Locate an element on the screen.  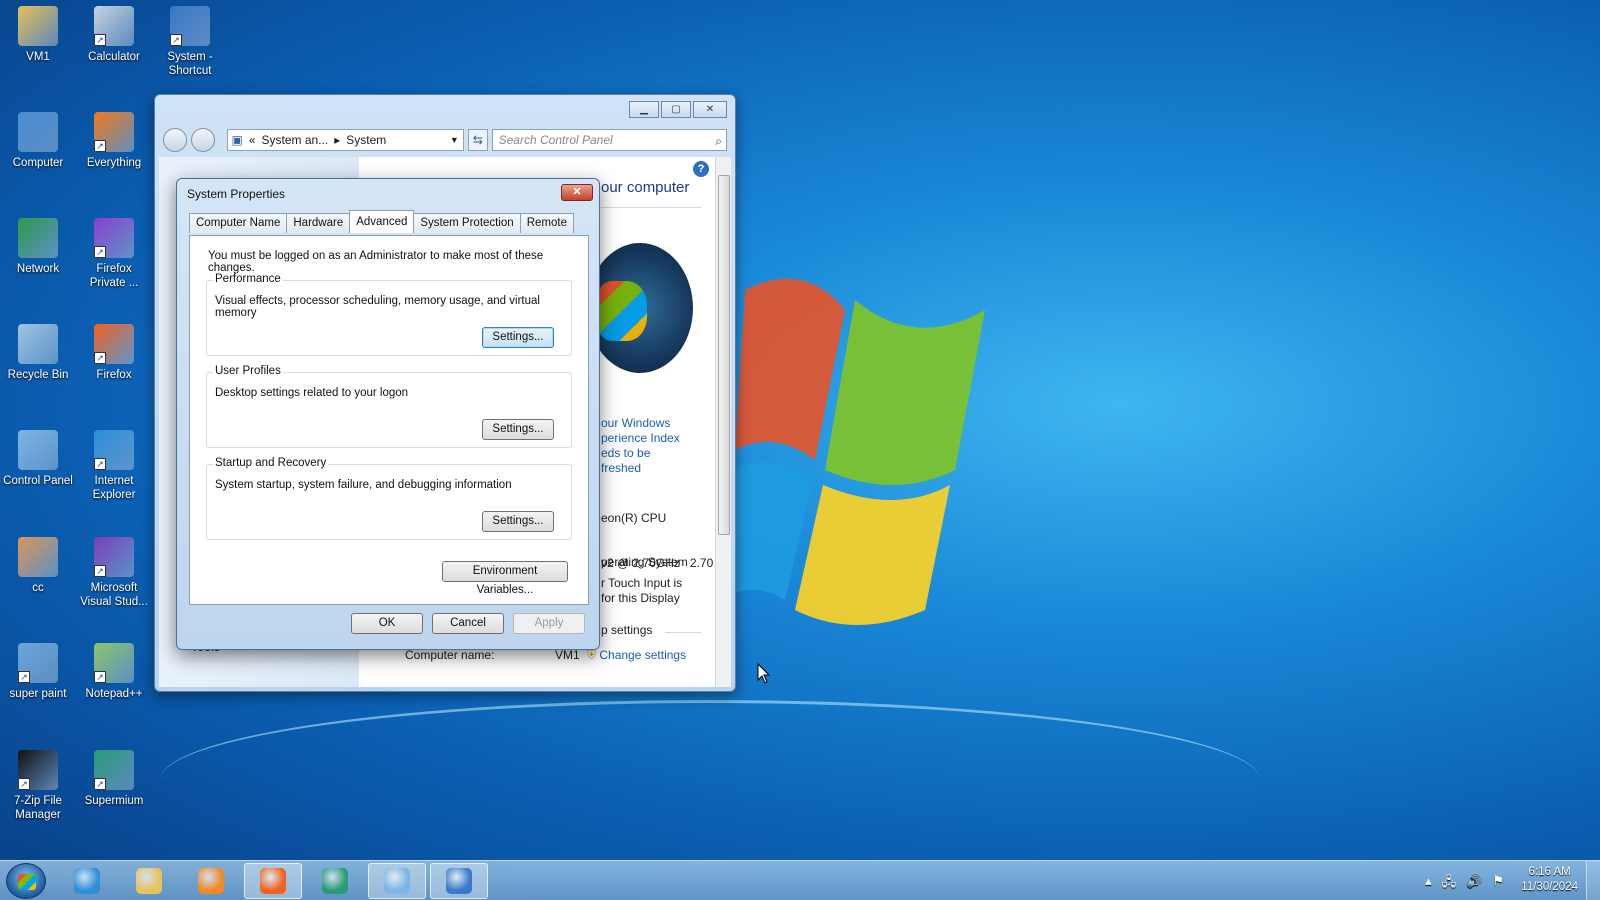
wei-link-line: eds to be is located at coordinates (626, 453).